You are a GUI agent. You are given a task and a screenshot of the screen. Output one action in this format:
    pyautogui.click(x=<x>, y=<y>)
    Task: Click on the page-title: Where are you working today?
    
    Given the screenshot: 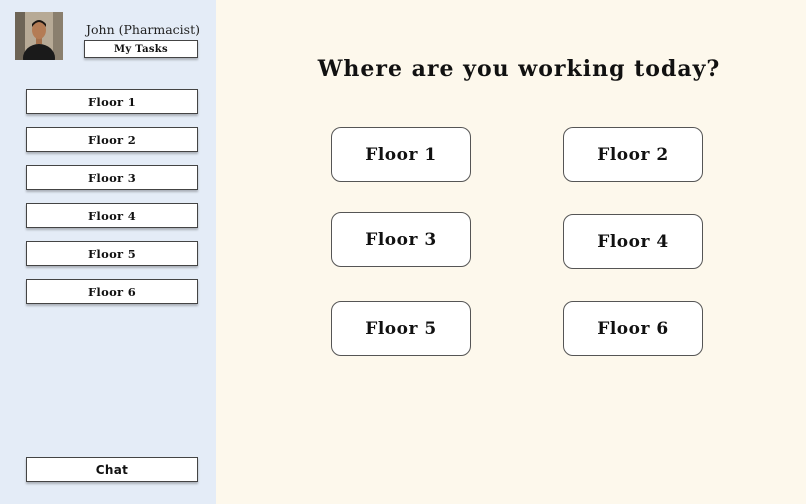 What is the action you would take?
    pyautogui.click(x=519, y=69)
    